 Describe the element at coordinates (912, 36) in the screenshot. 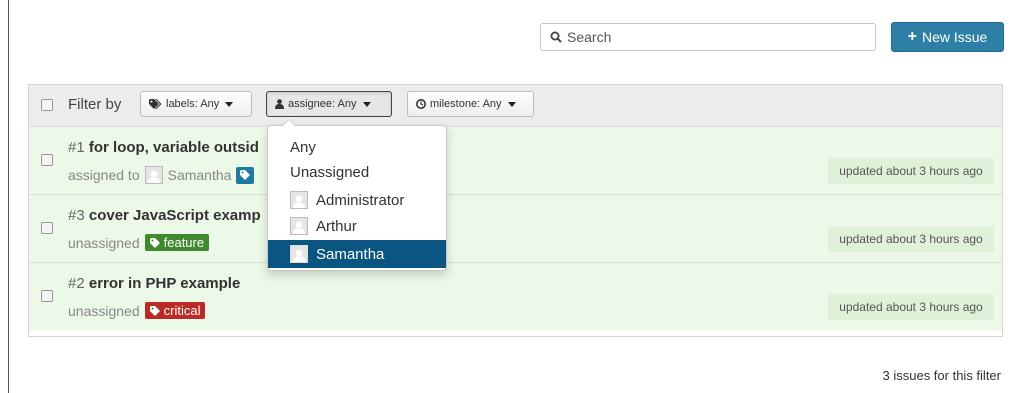

I see `plus-icon: +` at that location.